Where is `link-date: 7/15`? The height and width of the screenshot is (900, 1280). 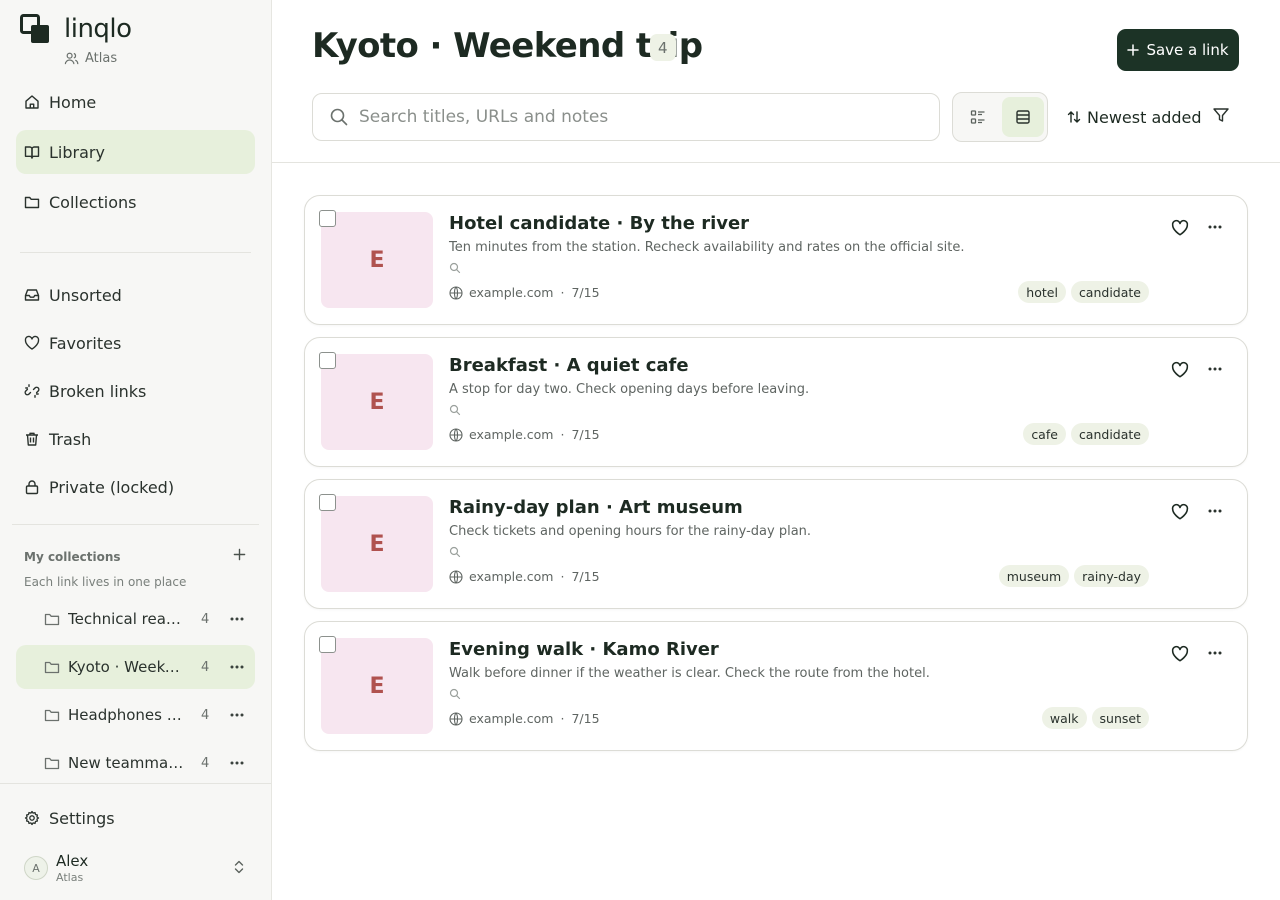 link-date: 7/15 is located at coordinates (585, 718).